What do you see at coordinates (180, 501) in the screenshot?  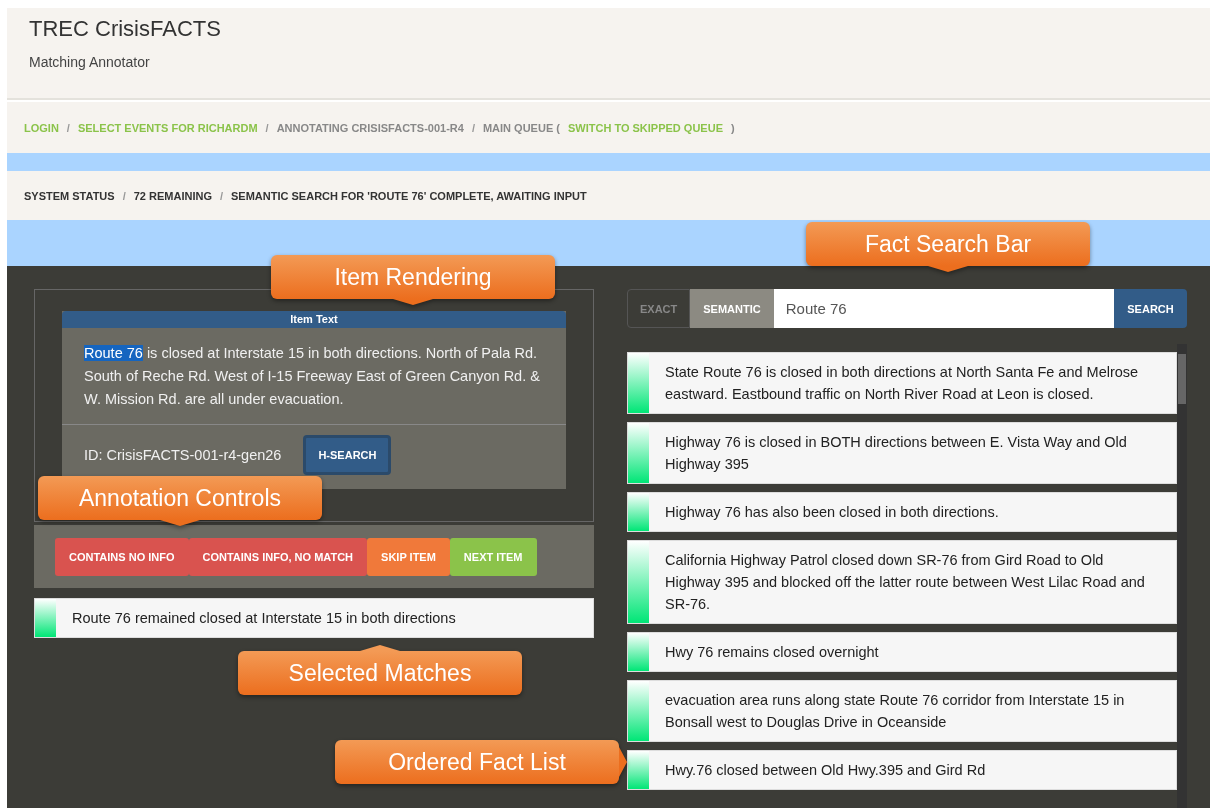 I see `callout-tooltip: Annotation Controls` at bounding box center [180, 501].